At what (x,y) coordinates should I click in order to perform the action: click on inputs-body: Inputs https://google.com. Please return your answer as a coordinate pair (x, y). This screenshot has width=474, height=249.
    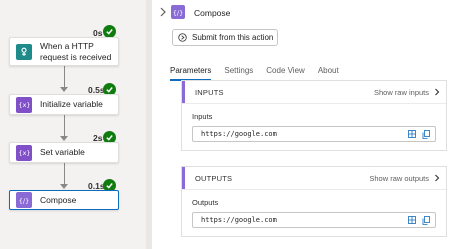
    Looking at the image, I should click on (314, 126).